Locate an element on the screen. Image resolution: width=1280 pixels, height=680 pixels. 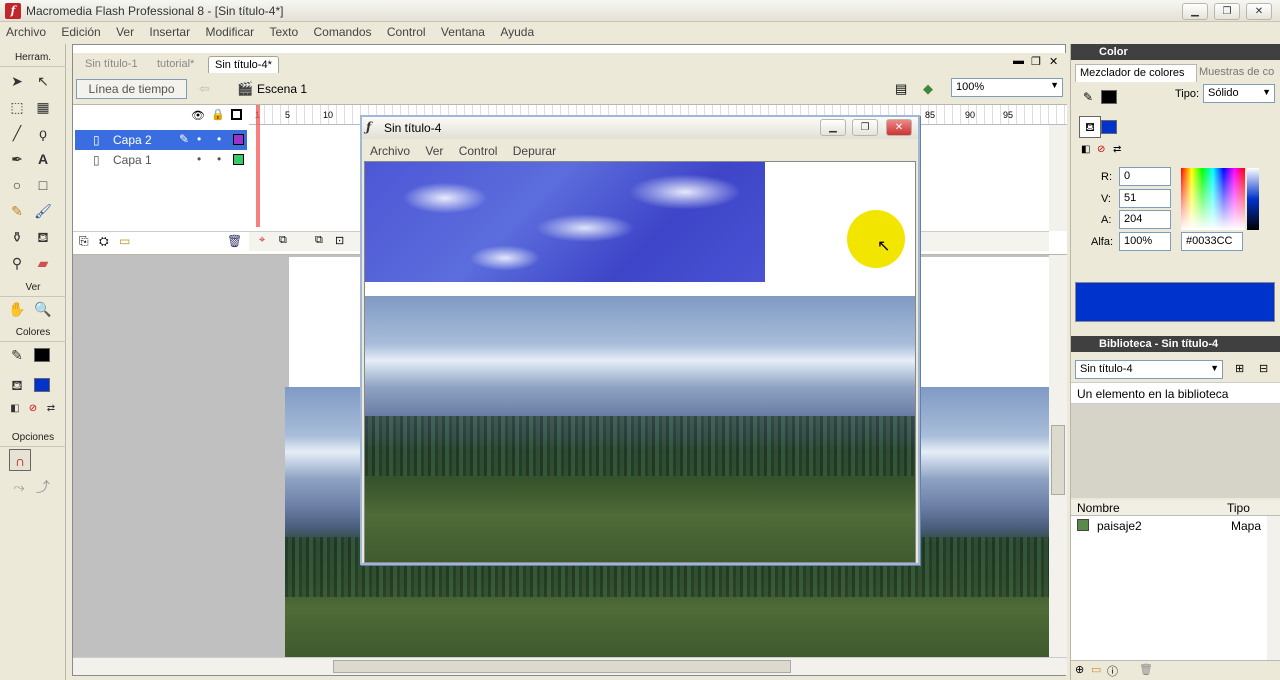
new-symbol-icon: ⊕ is located at coordinates (1079, 669).